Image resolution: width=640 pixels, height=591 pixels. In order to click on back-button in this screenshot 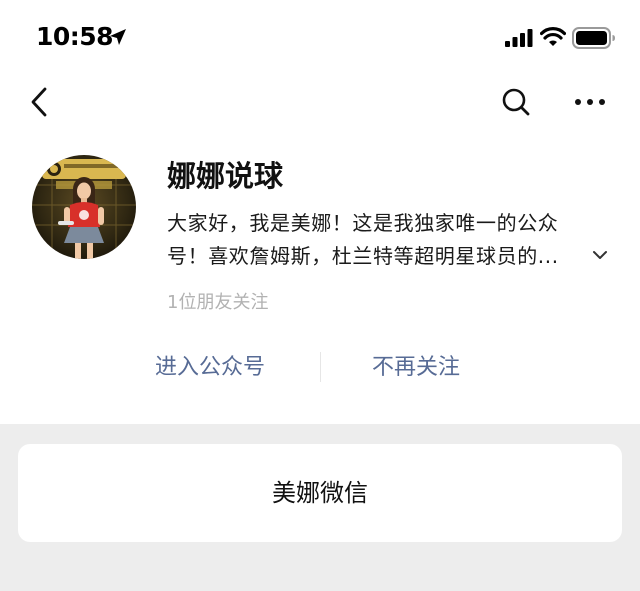, I will do `click(40, 102)`.